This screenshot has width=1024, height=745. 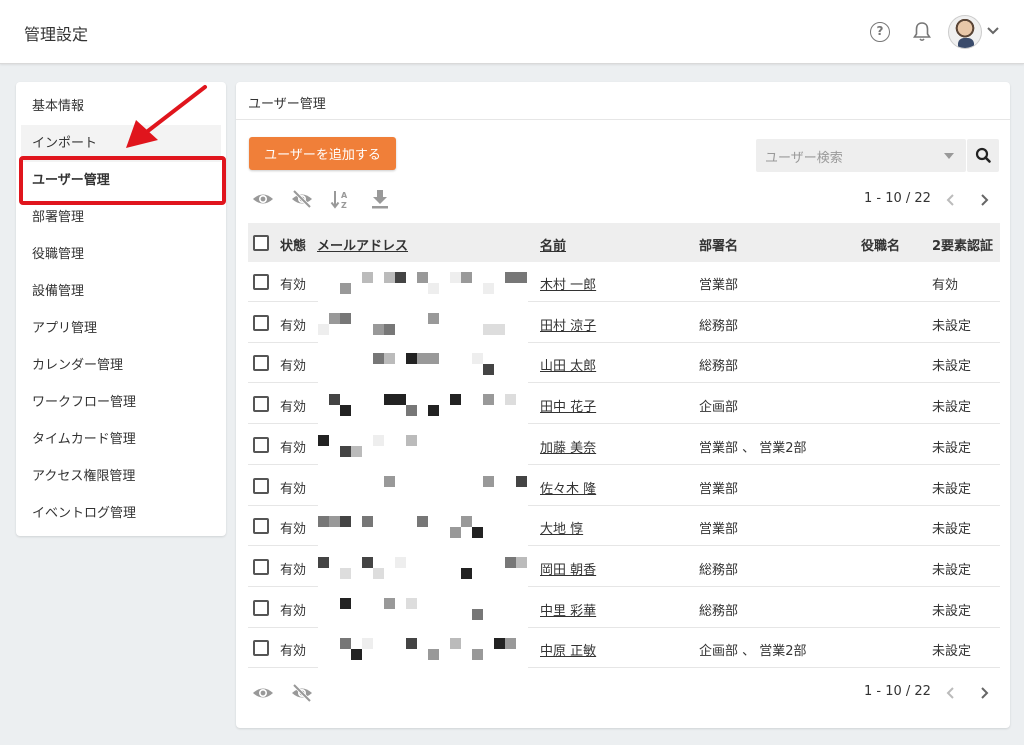 I want to click on page-title: 管理設定, so click(x=56, y=34).